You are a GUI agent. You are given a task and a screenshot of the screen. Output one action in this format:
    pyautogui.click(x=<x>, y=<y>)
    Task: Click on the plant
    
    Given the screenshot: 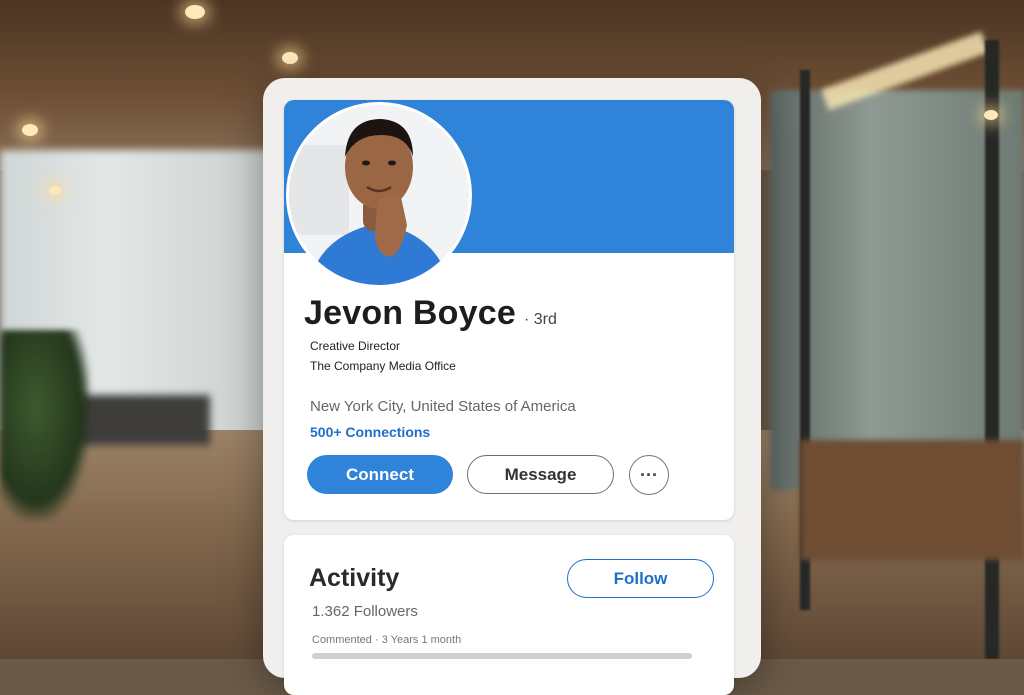 What is the action you would take?
    pyautogui.click(x=45, y=425)
    